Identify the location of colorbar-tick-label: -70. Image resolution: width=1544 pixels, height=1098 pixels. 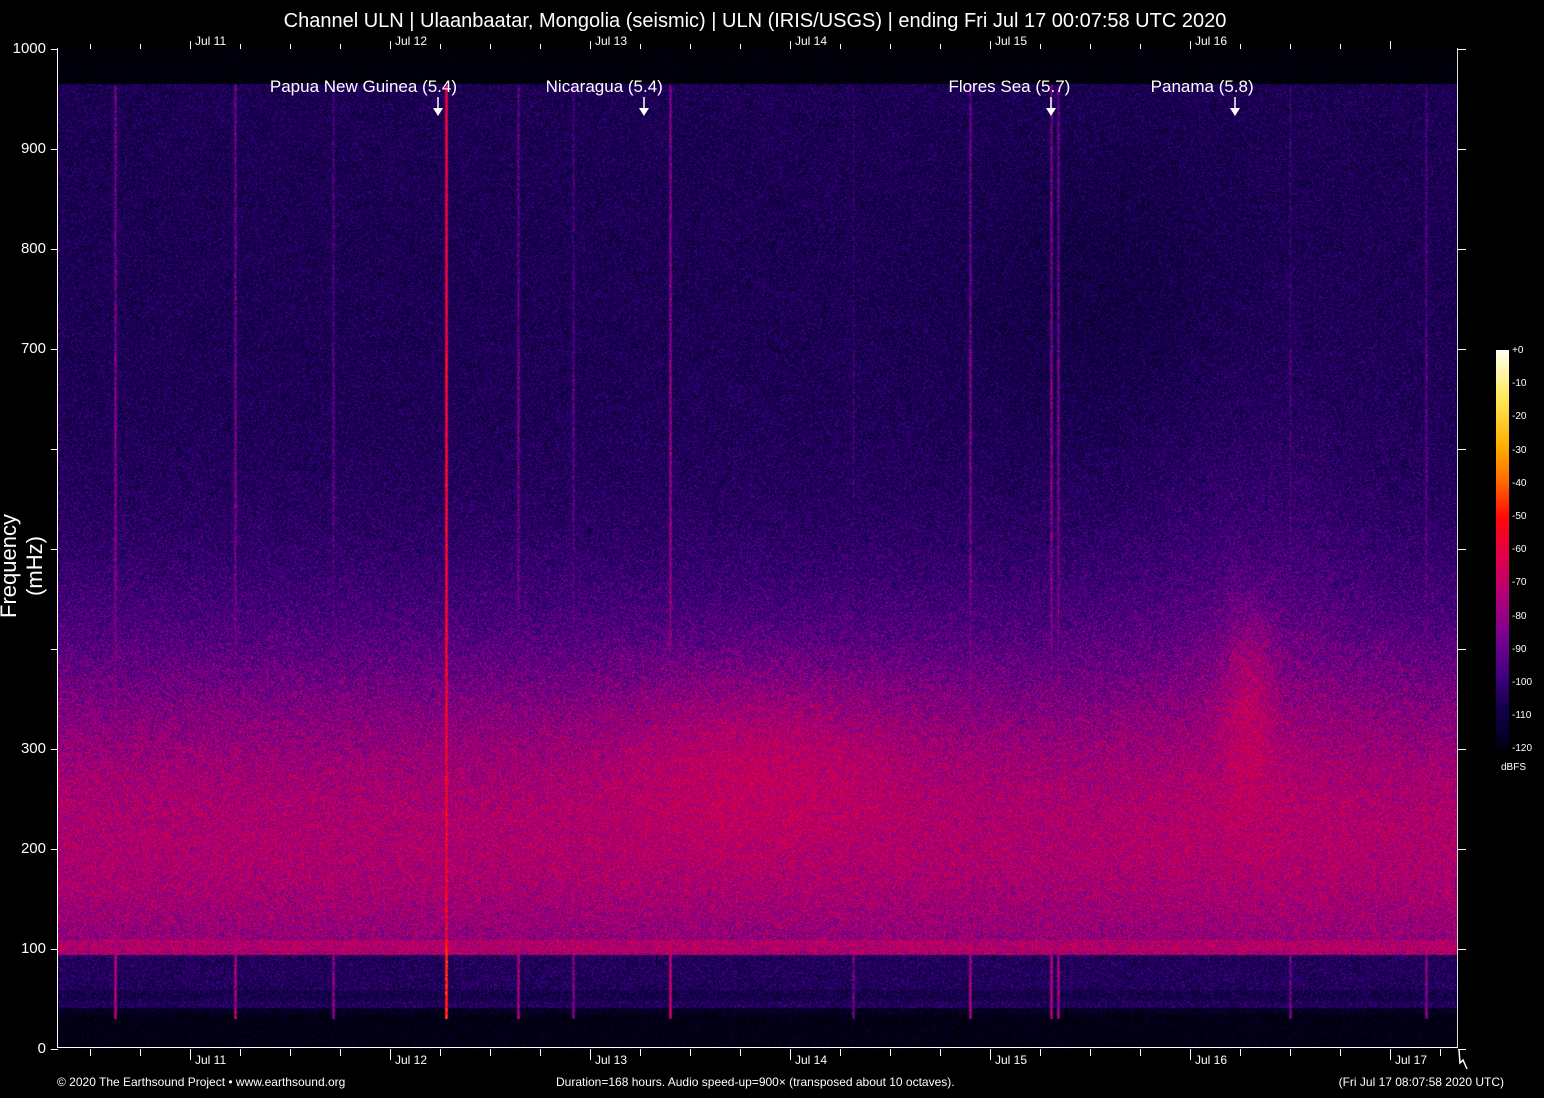
(1519, 583).